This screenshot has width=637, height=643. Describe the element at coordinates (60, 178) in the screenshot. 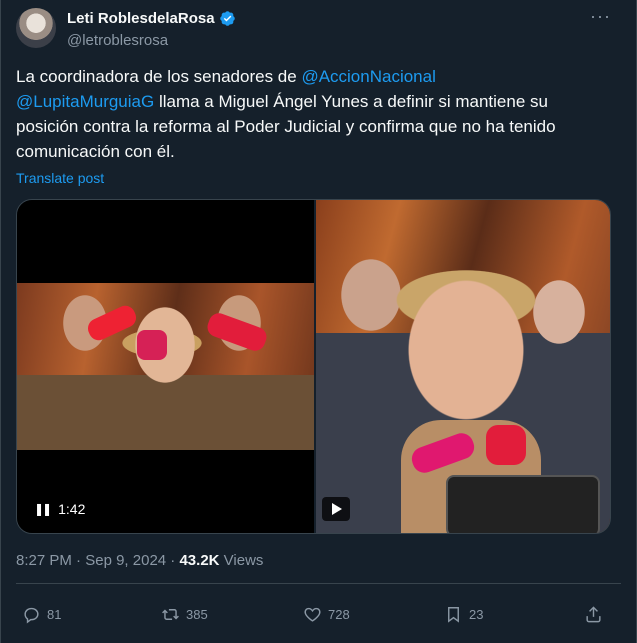

I see `translate-post-link: Translate post` at that location.